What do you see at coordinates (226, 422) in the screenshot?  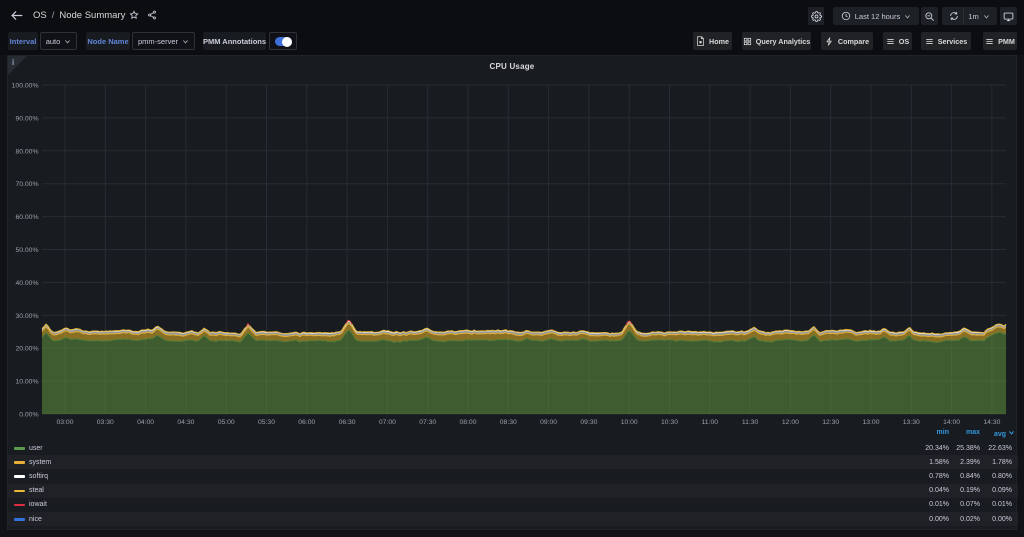 I see `svg-text: 05:00` at bounding box center [226, 422].